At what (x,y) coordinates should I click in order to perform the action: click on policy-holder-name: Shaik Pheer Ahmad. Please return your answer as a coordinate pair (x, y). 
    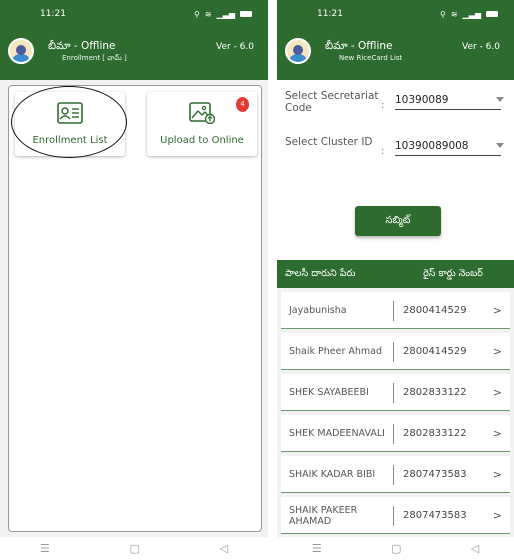
    Looking at the image, I should click on (336, 351).